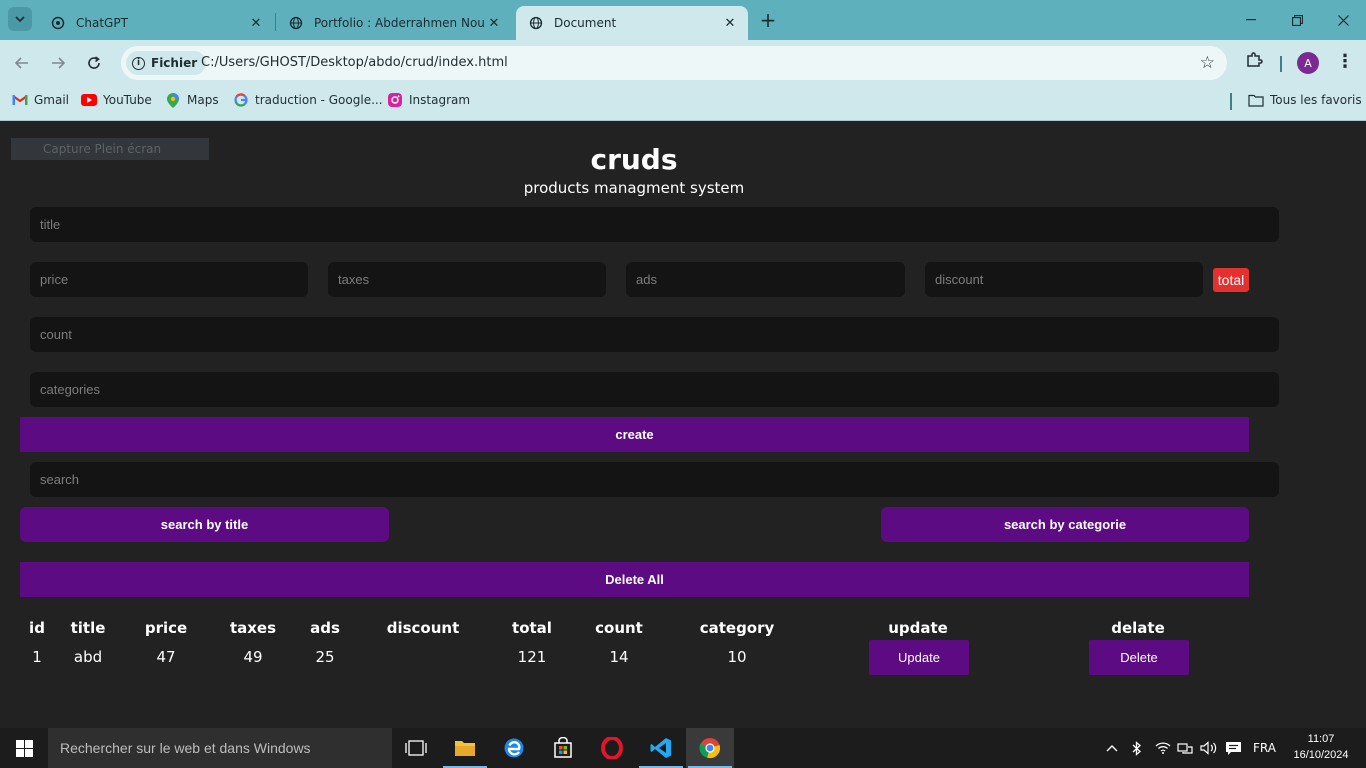  What do you see at coordinates (1064, 279) in the screenshot?
I see `discount-input` at bounding box center [1064, 279].